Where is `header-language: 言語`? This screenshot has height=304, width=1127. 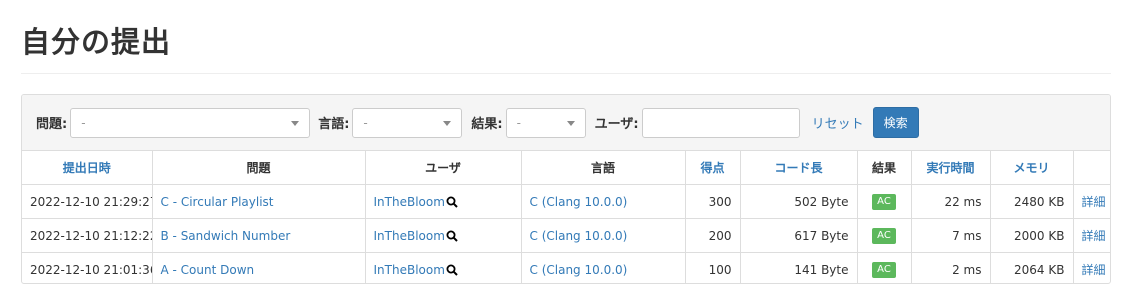
header-language: 言語 is located at coordinates (602, 167).